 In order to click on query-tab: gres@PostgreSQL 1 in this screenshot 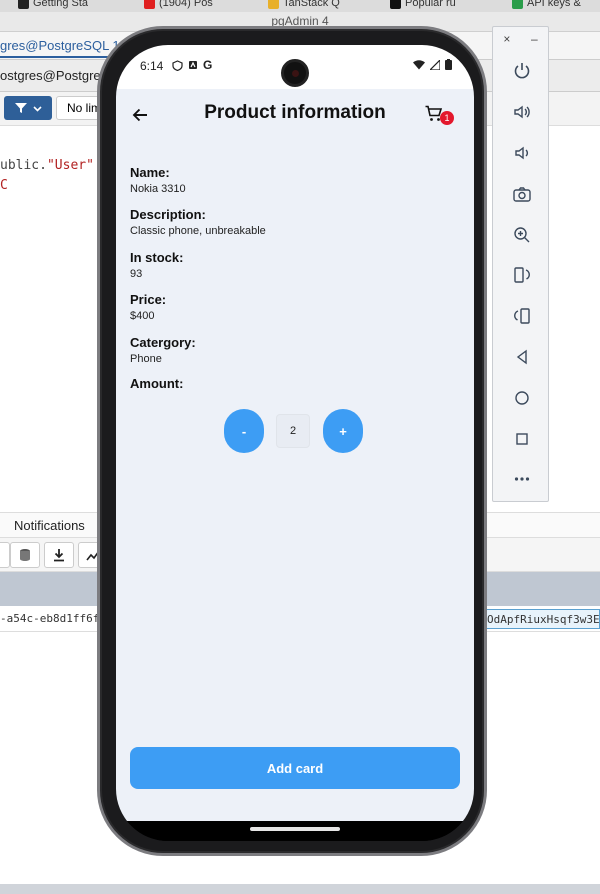, I will do `click(60, 48)`.